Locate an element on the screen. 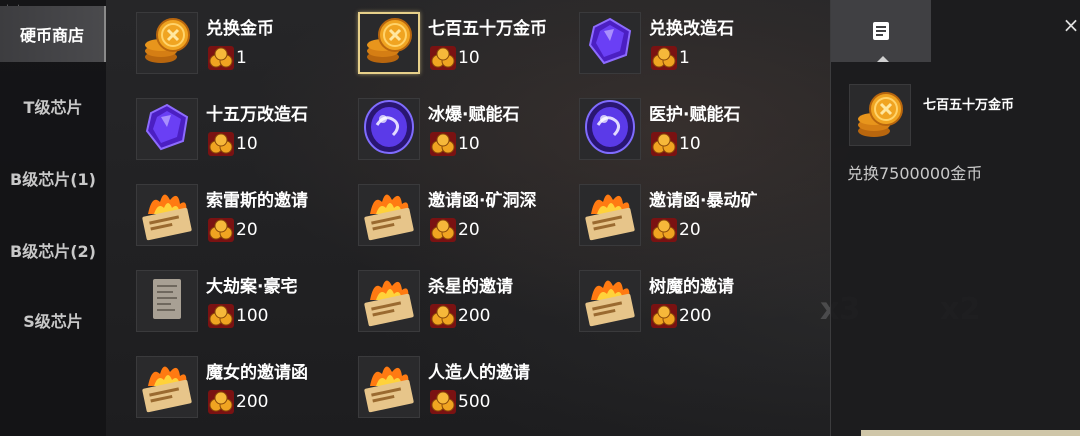  item-name: 十五万改造石 is located at coordinates (257, 115).